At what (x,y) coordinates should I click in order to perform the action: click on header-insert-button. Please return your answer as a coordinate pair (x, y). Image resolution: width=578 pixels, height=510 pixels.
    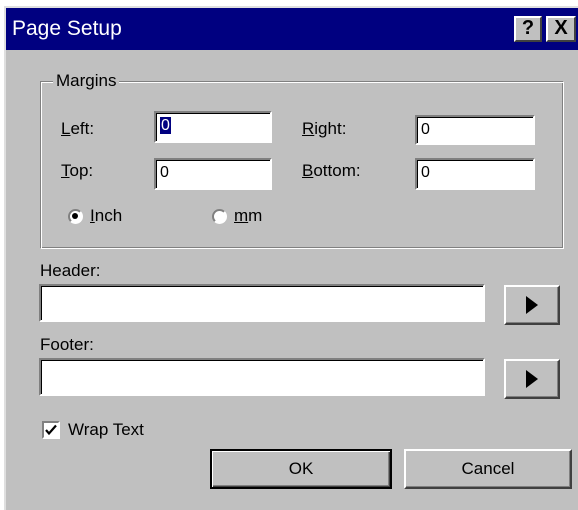
    Looking at the image, I should click on (532, 305).